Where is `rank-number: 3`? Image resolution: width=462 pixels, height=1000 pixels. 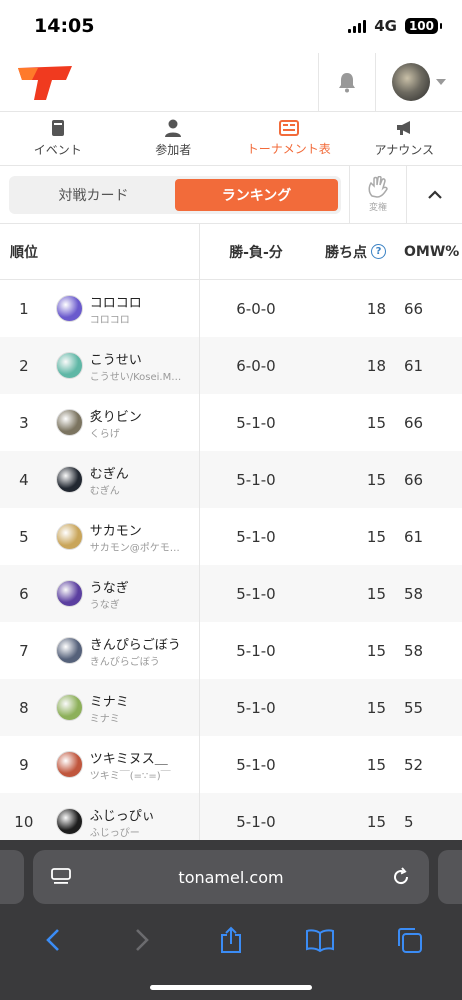 rank-number: 3 is located at coordinates (24, 422).